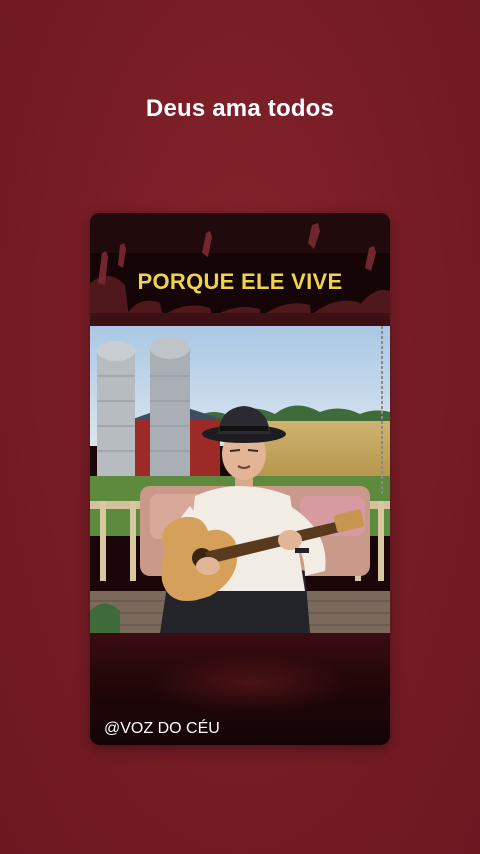 Image resolution: width=480 pixels, height=854 pixels. What do you see at coordinates (240, 108) in the screenshot?
I see `page-title: Deus ama todos` at bounding box center [240, 108].